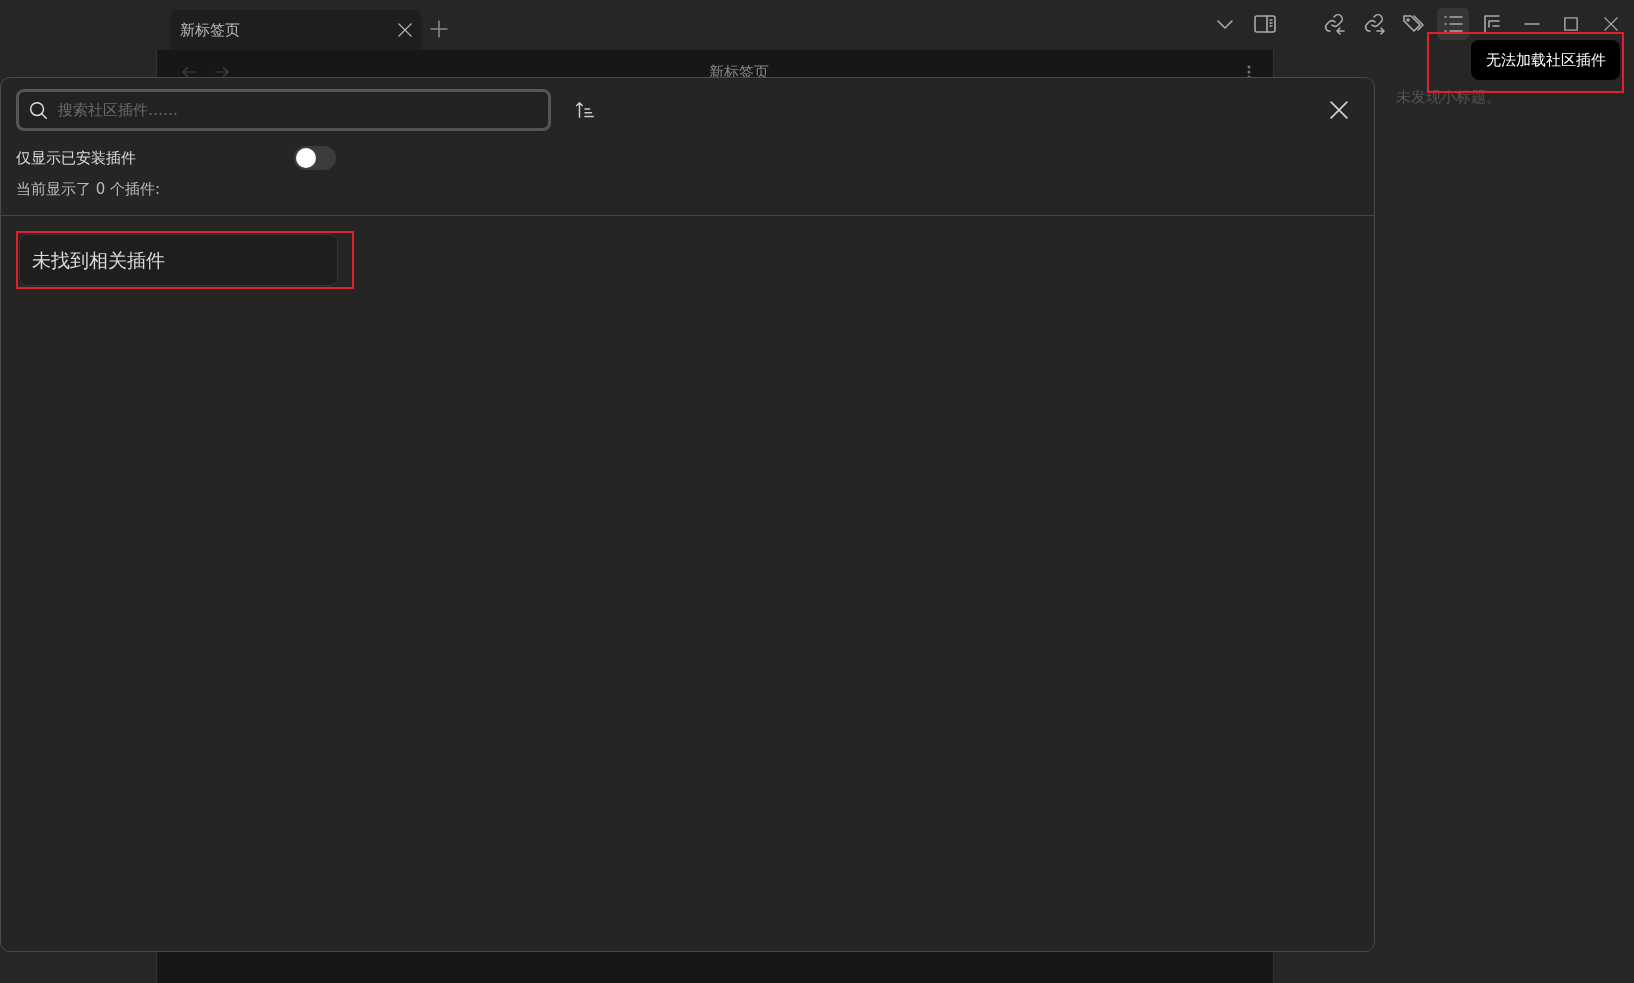 This screenshot has width=1634, height=983. I want to click on plugin-count-text: 当前显示了 0 个插件:, so click(89, 189).